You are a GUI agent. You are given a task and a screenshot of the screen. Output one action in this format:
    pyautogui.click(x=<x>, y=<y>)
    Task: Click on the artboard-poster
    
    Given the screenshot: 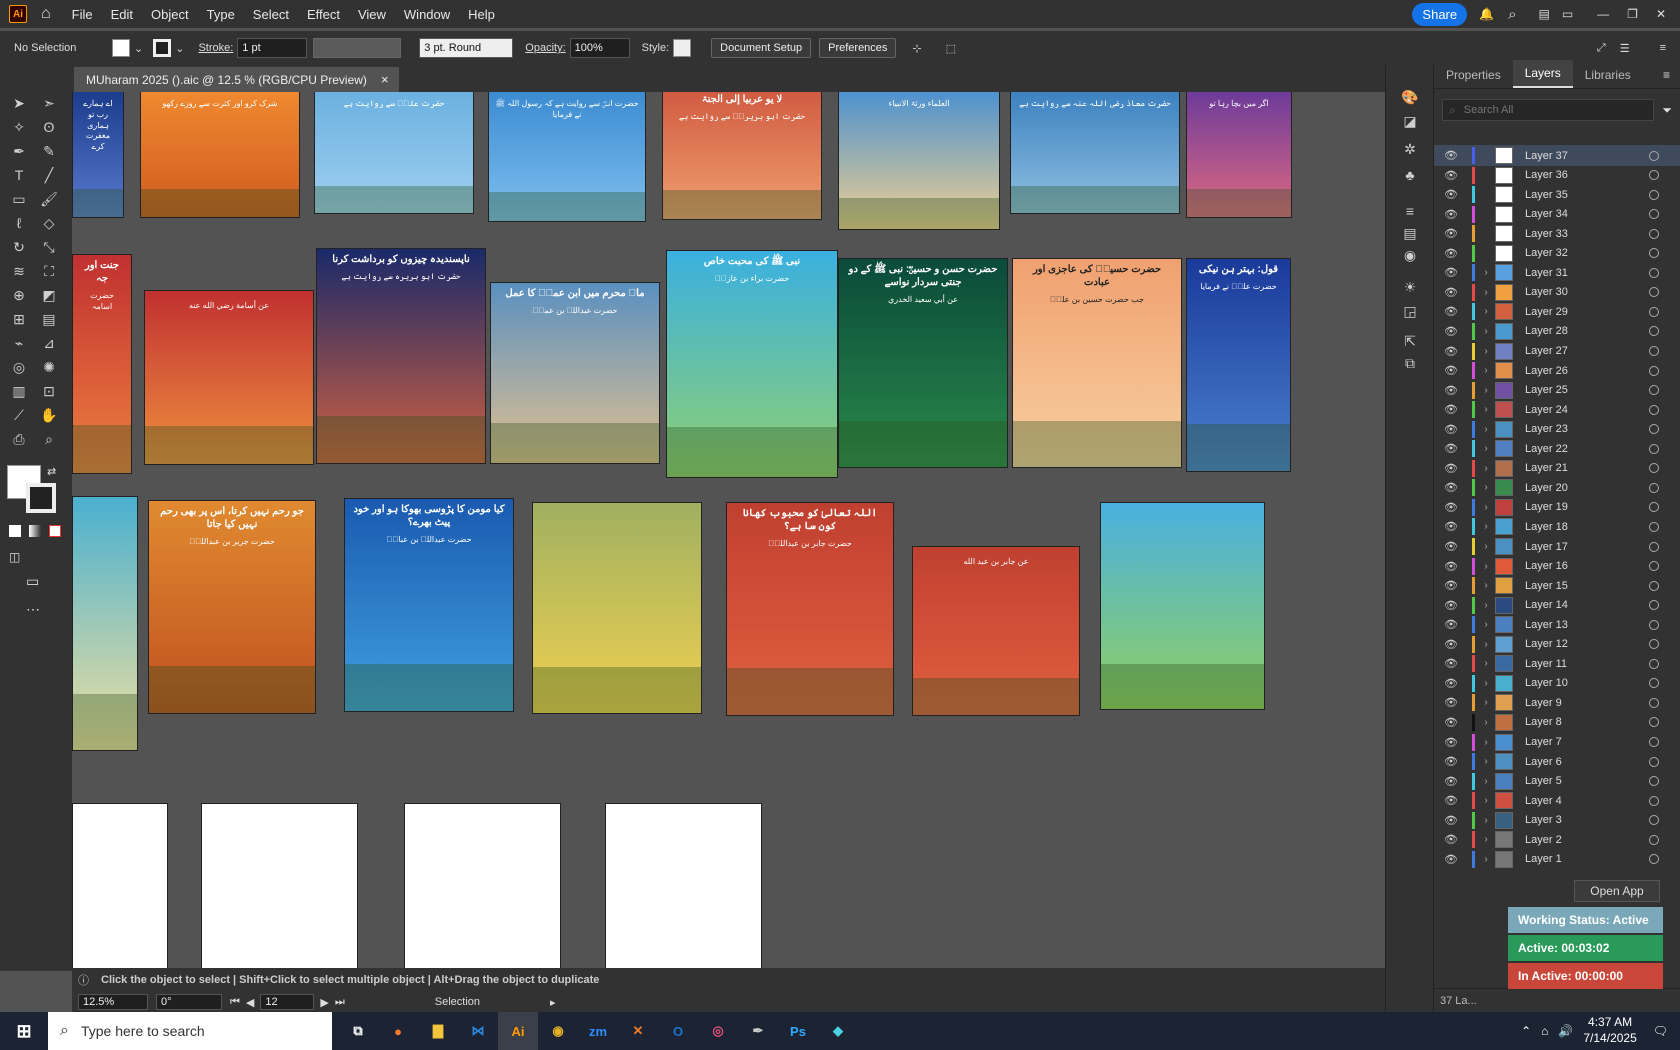 What is the action you would take?
    pyautogui.click(x=105, y=623)
    